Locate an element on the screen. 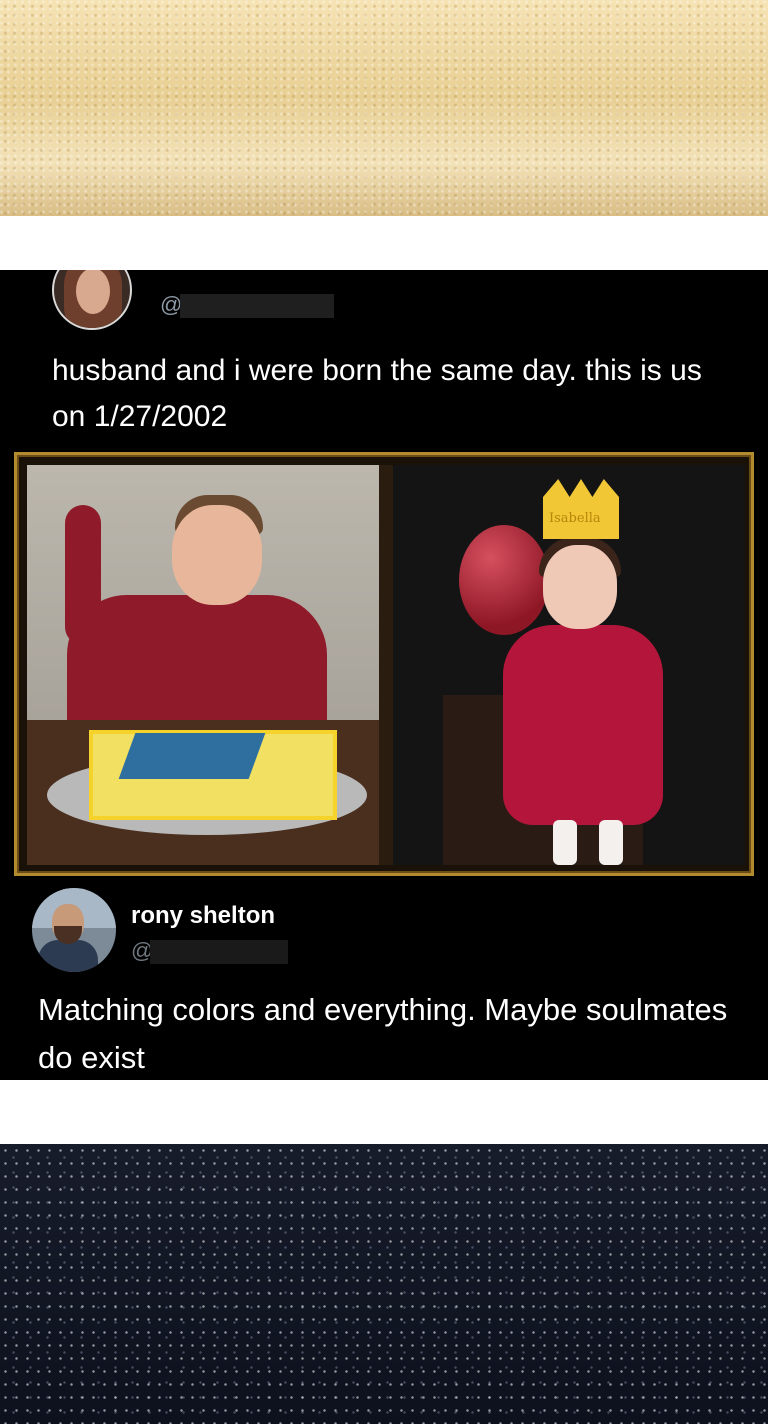 This screenshot has height=1424, width=768. photo-crowned-girl: Isabella is located at coordinates (569, 665).